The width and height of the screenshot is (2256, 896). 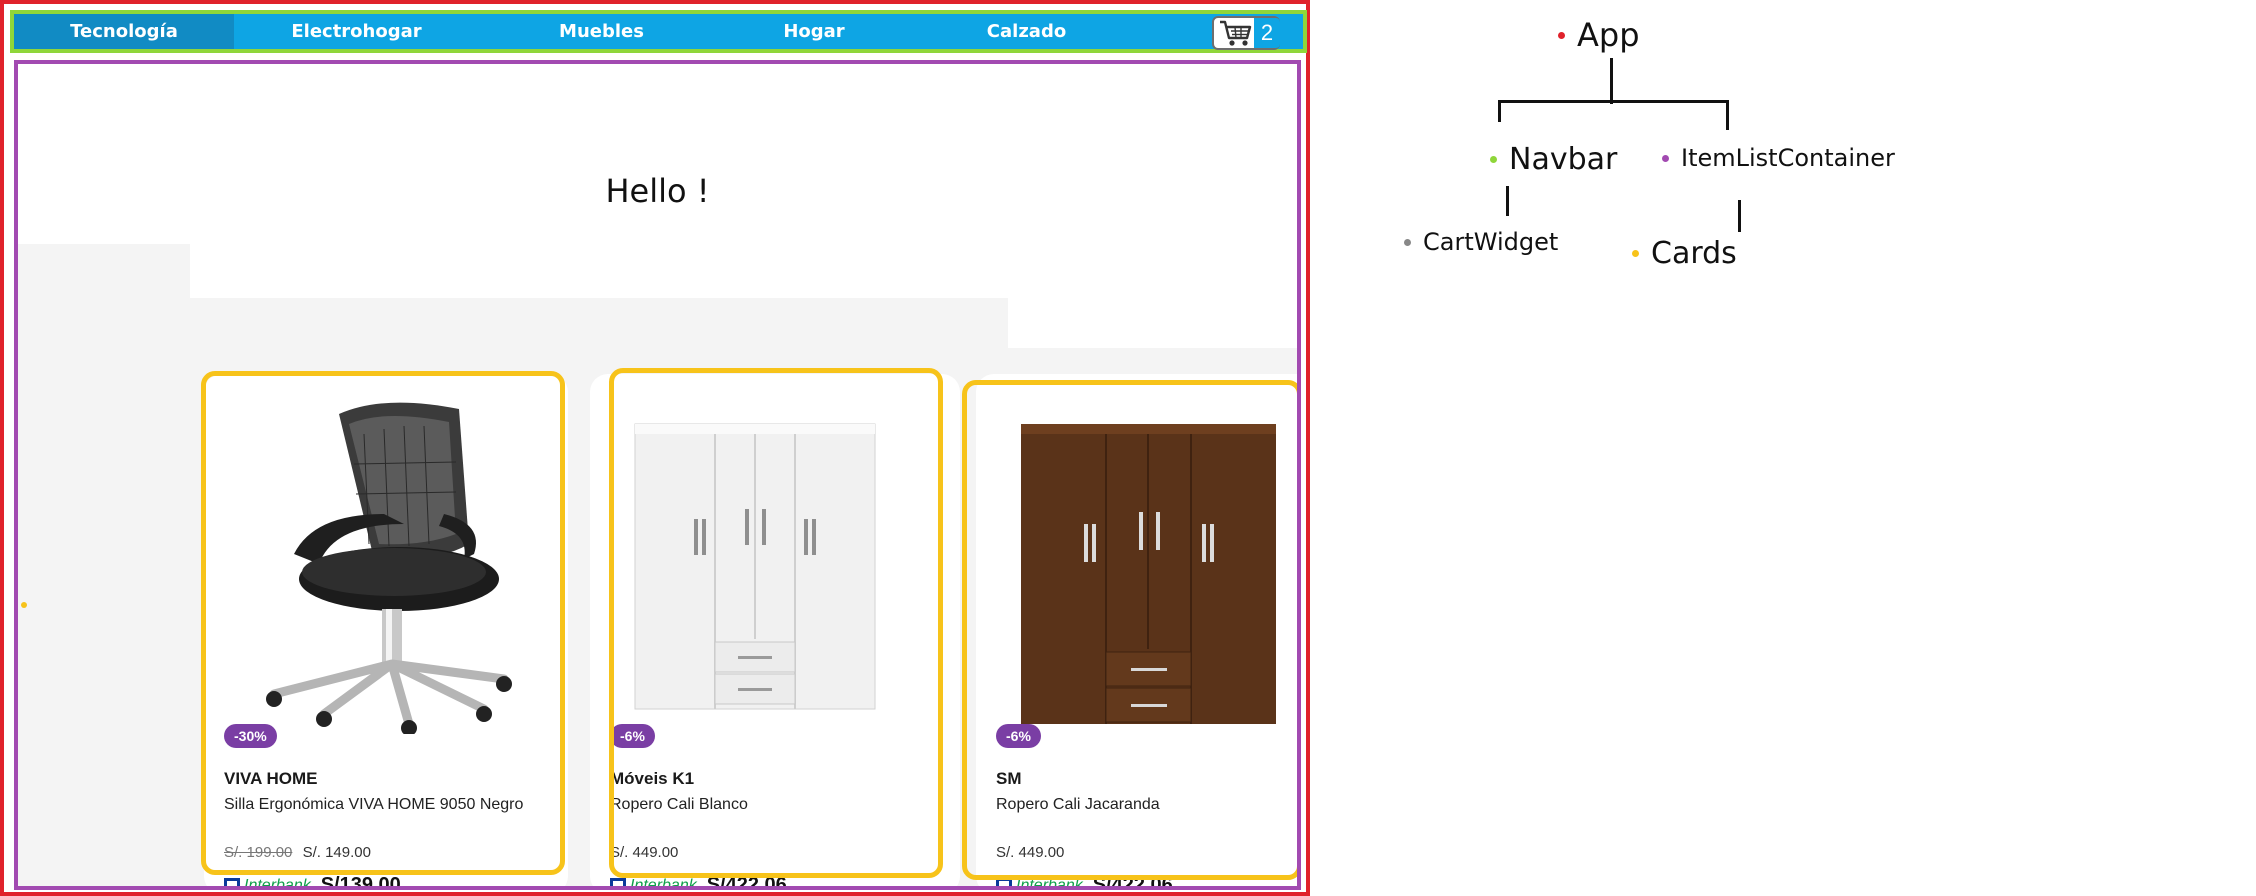 I want to click on tree-node-item-list-container: ItemListContainer, so click(x=1778, y=158).